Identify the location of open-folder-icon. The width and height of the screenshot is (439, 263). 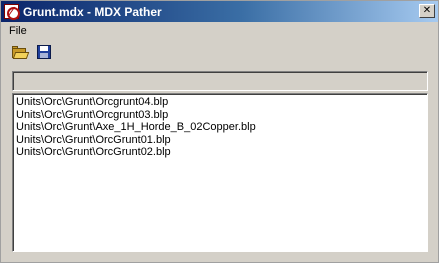
(20, 52).